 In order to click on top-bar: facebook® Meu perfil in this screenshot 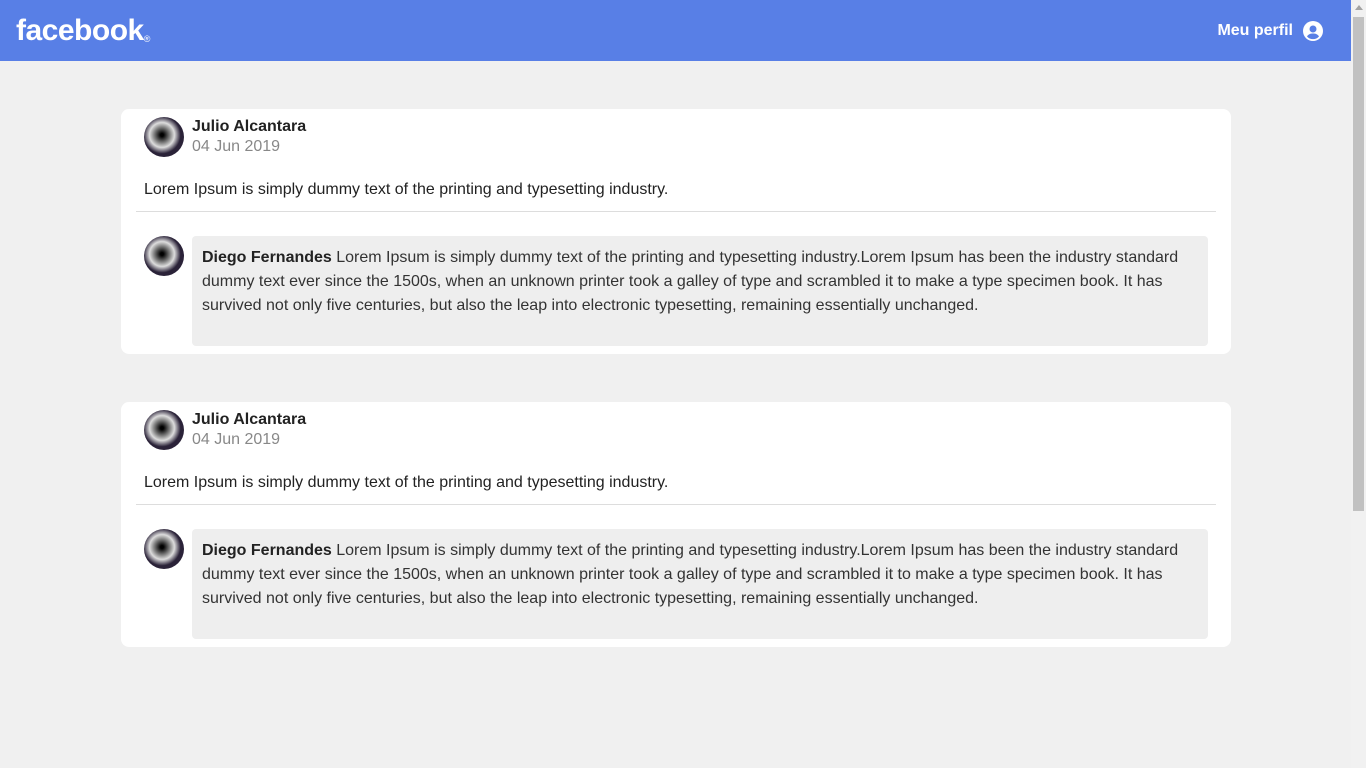, I will do `click(675, 30)`.